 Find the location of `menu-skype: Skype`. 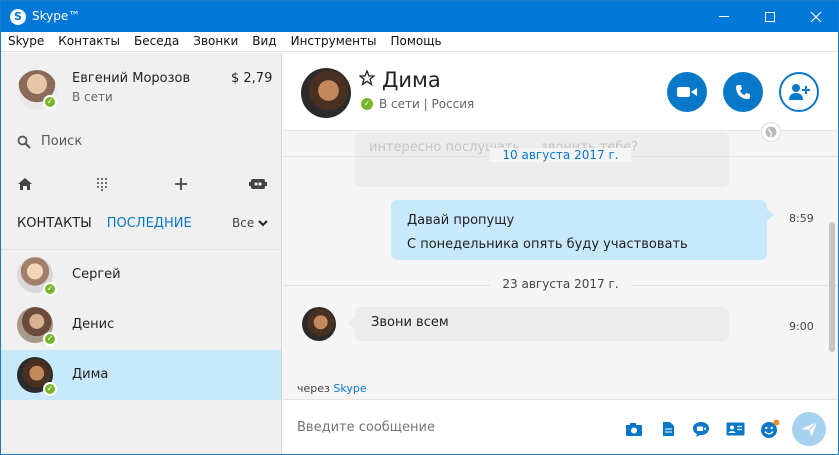

menu-skype: Skype is located at coordinates (26, 41).